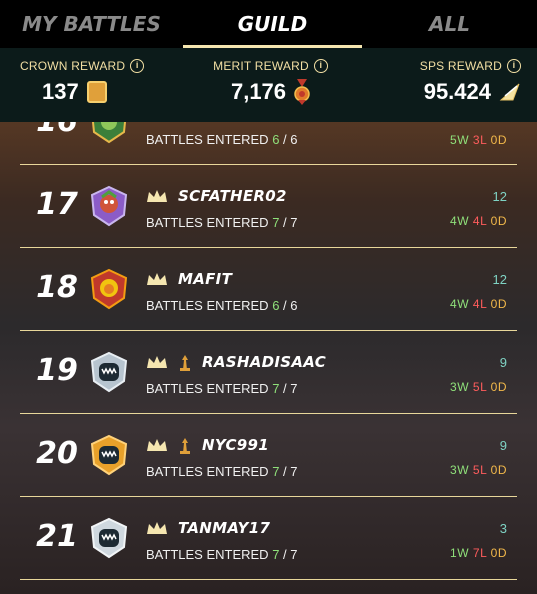  Describe the element at coordinates (60, 91) in the screenshot. I see `crown-reward-value: 137` at that location.